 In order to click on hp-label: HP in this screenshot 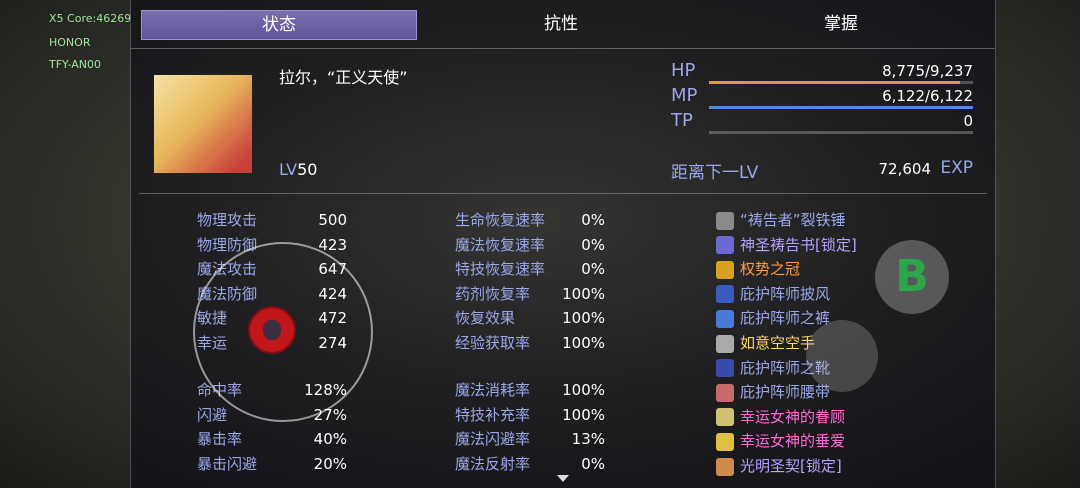, I will do `click(683, 70)`.